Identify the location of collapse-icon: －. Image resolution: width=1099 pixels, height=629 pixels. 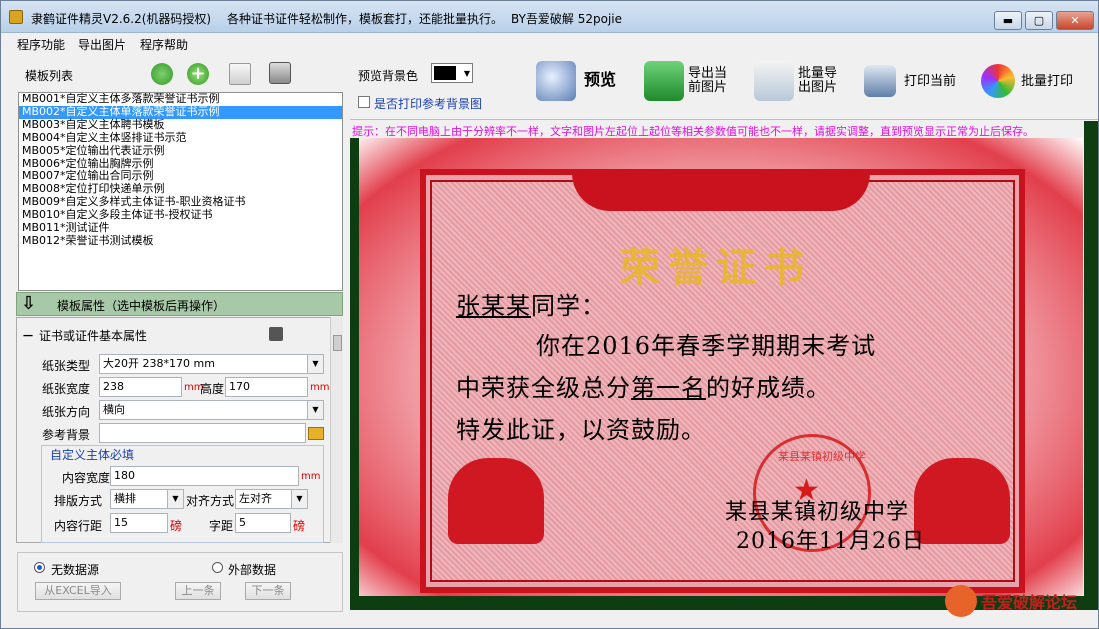
(28, 335).